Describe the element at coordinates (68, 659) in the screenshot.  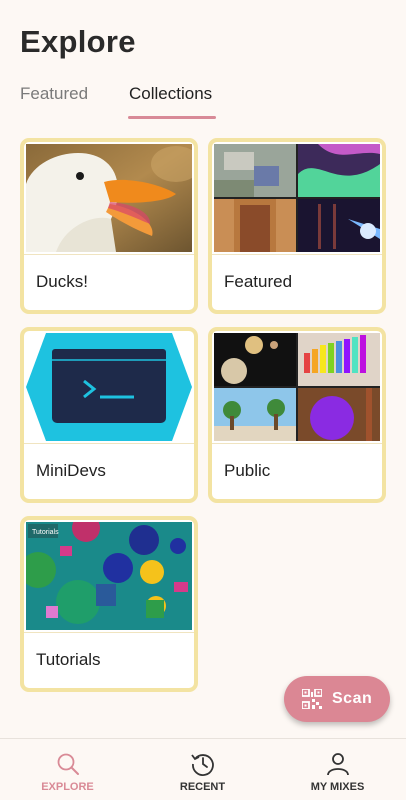
I see `collection-label-tutorials: Tutorials` at that location.